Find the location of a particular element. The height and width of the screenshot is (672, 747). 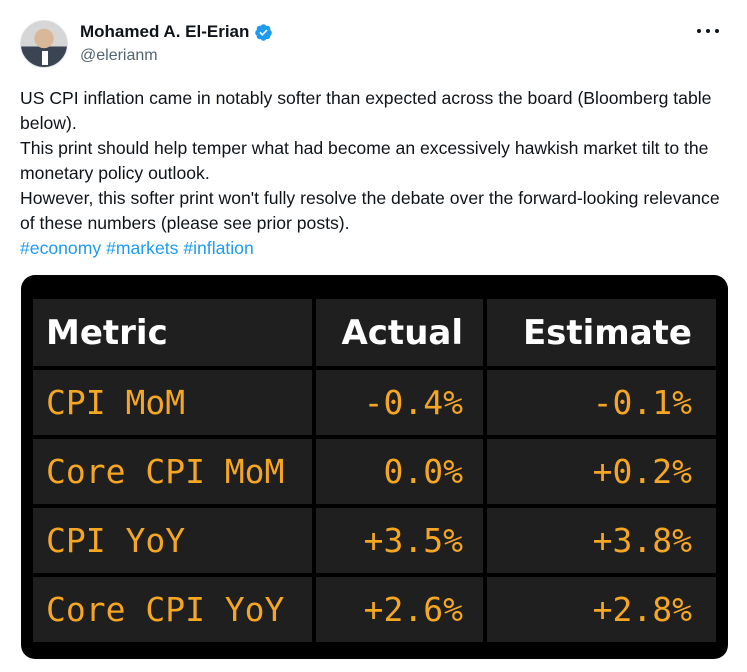

table-header-row: Metric Actual Estimate is located at coordinates (374, 332).